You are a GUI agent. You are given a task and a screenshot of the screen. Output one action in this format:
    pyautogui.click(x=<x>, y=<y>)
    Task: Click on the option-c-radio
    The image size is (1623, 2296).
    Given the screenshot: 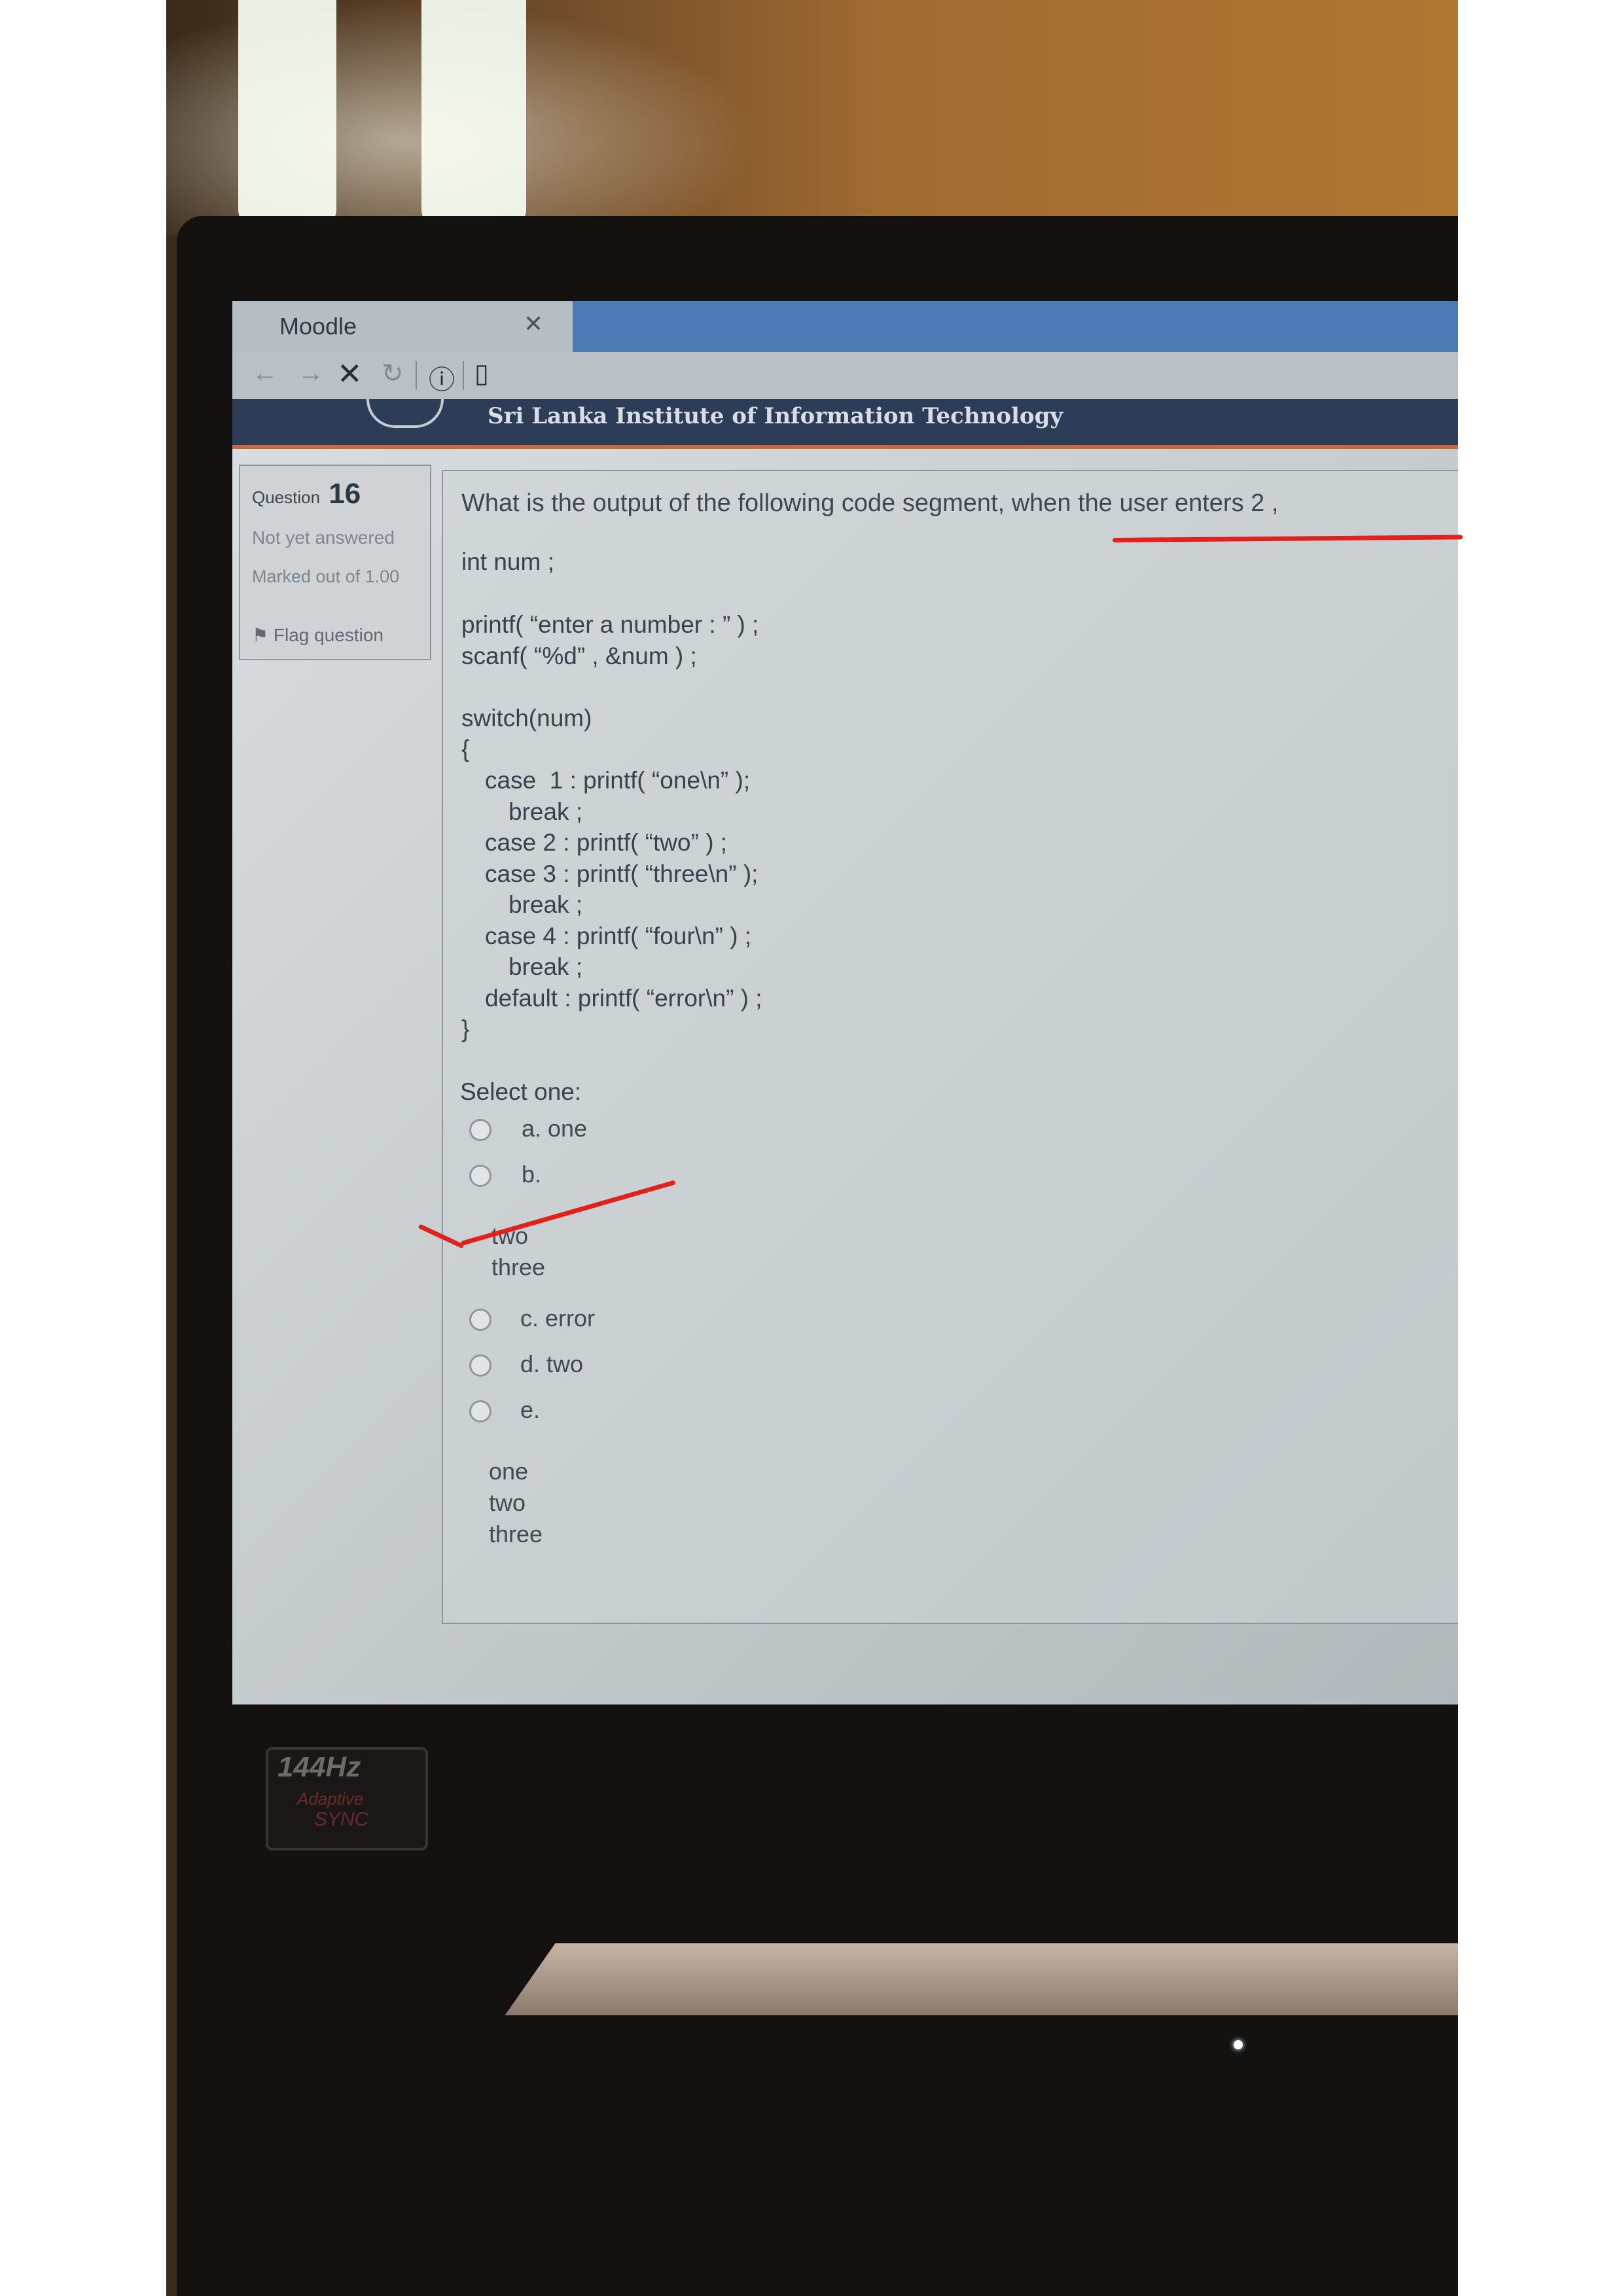 What is the action you would take?
    pyautogui.click(x=480, y=1320)
    